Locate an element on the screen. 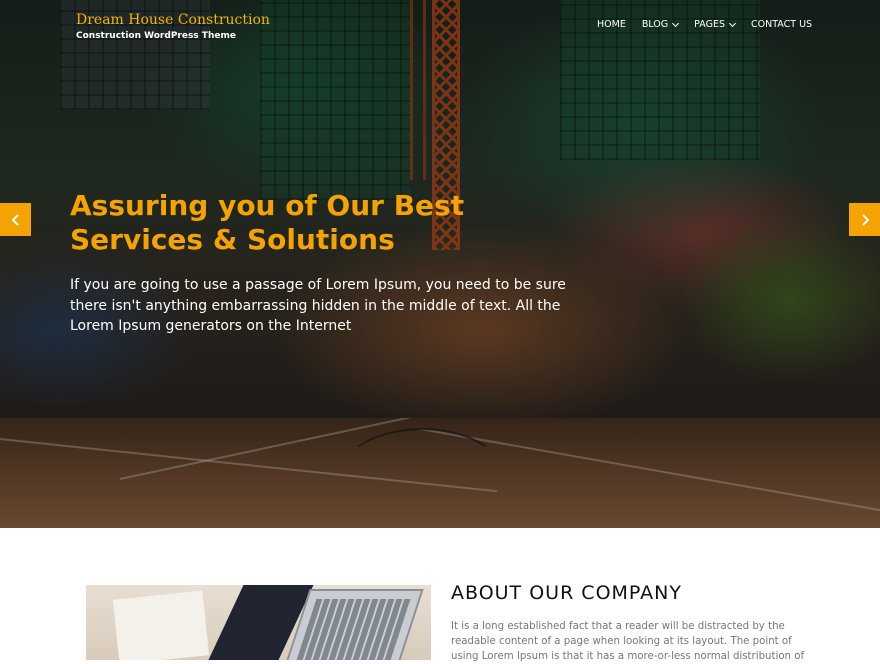  nav-item-pages: PAGES is located at coordinates (715, 24).